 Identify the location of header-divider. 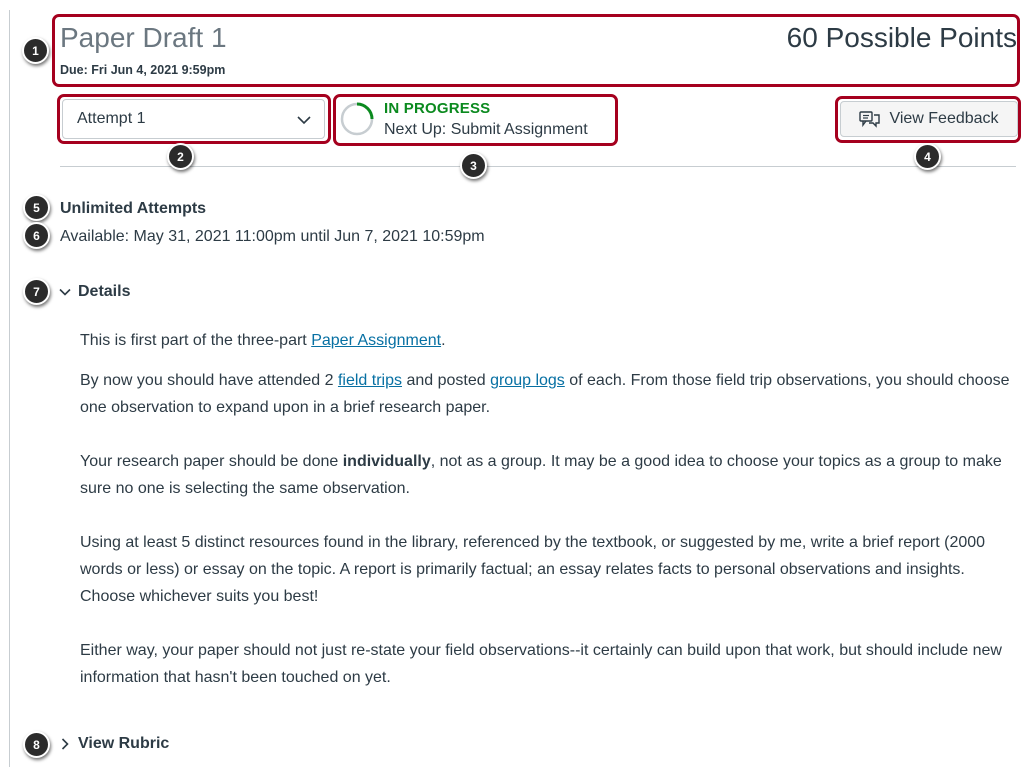
(538, 166).